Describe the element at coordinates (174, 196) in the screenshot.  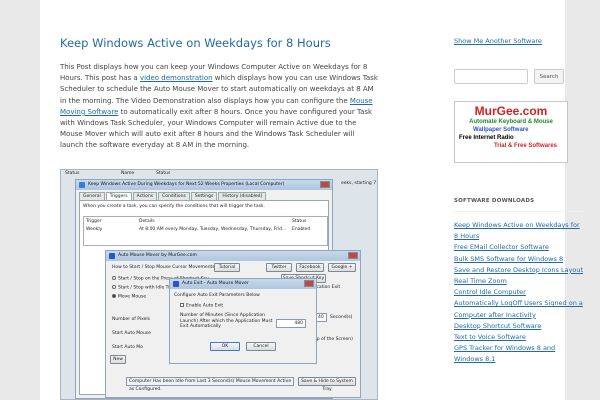
I see `tab-conditions: Conditions` at that location.